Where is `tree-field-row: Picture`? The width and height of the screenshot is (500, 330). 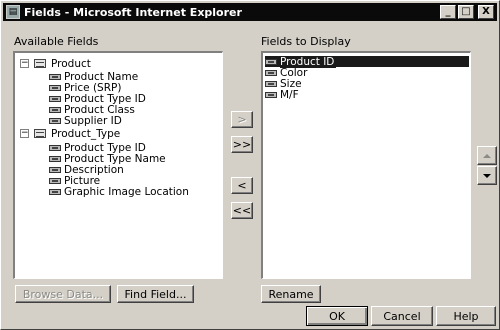 tree-field-row: Picture is located at coordinates (74, 181).